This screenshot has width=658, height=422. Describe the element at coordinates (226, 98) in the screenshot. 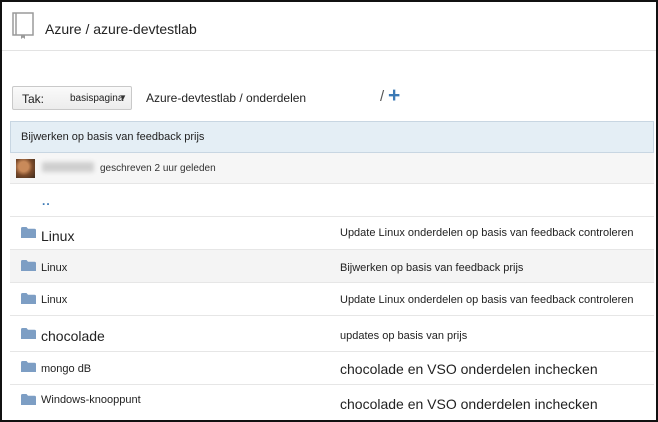

I see `breadcrumb-path: Azure-devtestlab / onderdelen` at that location.